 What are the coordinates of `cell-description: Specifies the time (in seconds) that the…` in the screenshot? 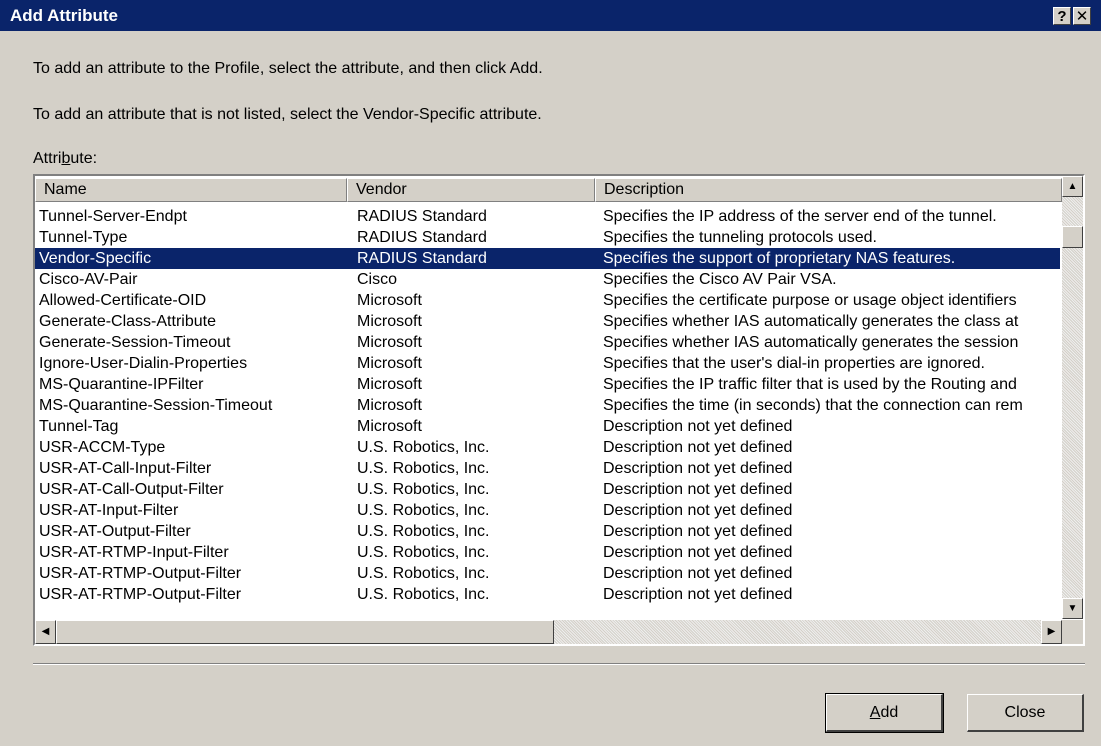 It's located at (813, 405).